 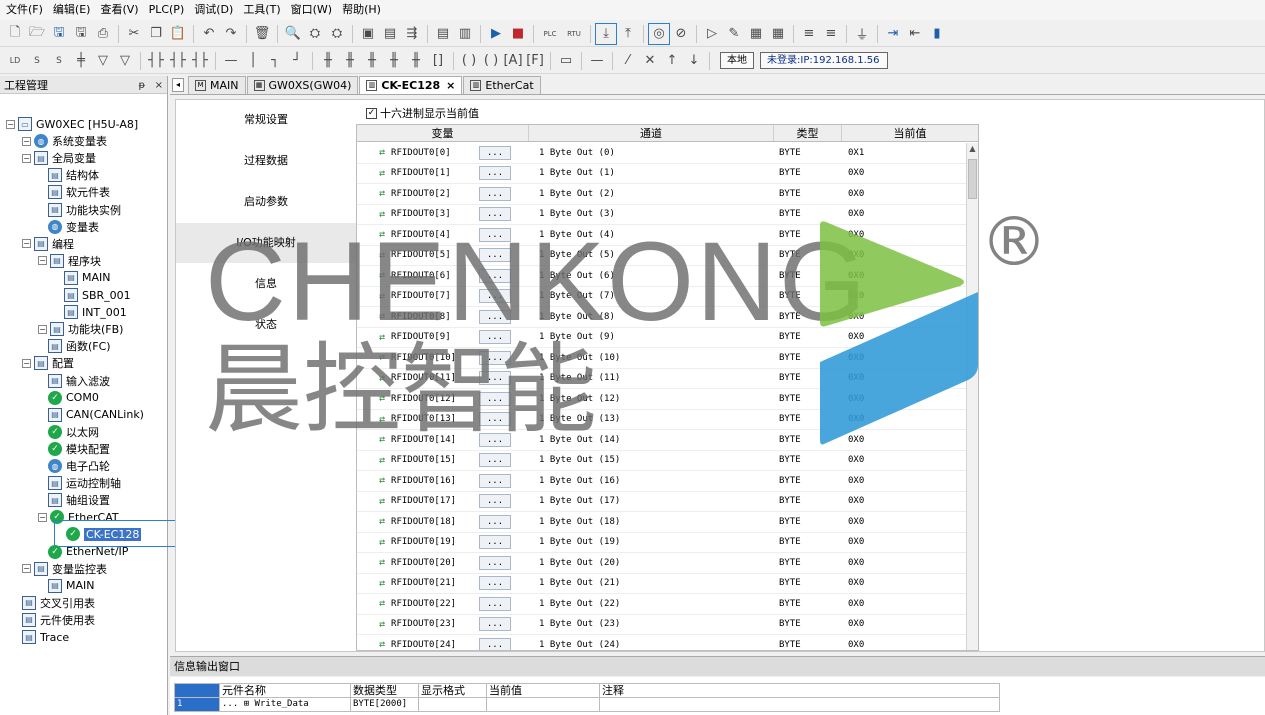 I want to click on tree-node: − ▤ 程序块, so click(x=69, y=261).